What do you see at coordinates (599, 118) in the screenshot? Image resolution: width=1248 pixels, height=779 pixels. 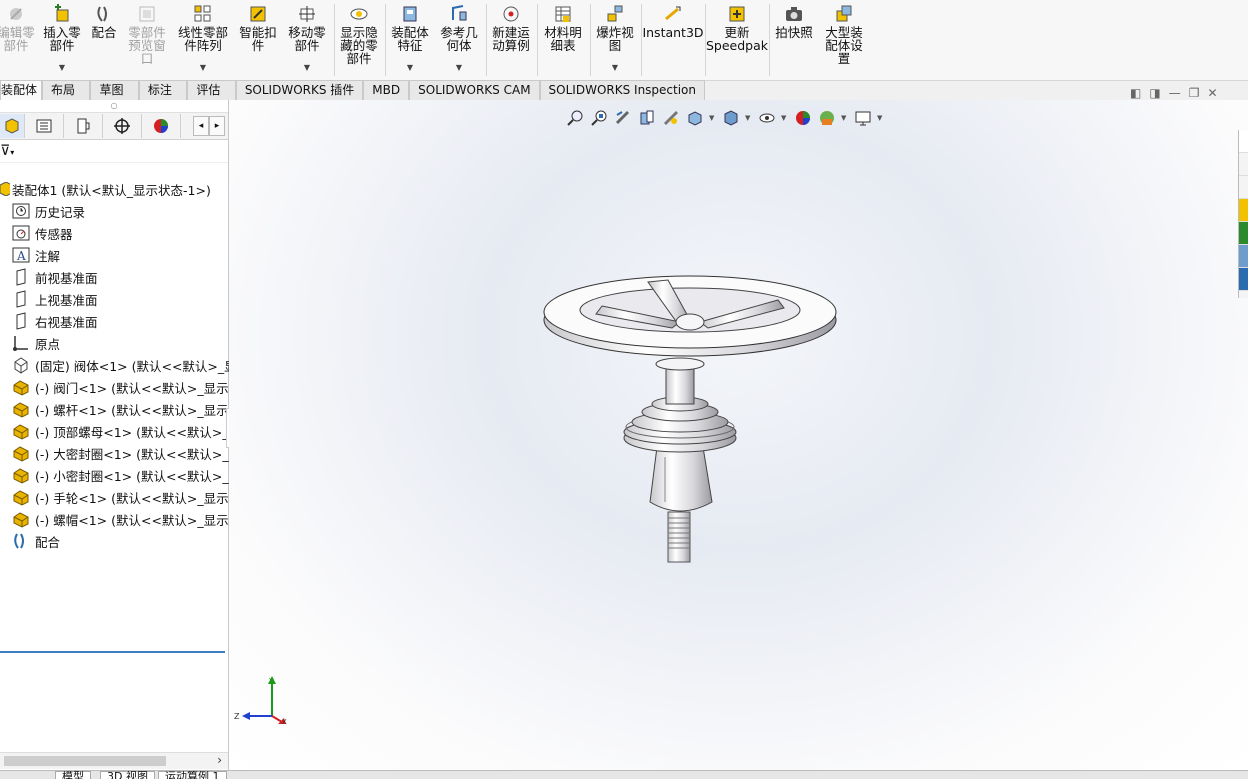 I see `zoom-to-area-icon` at bounding box center [599, 118].